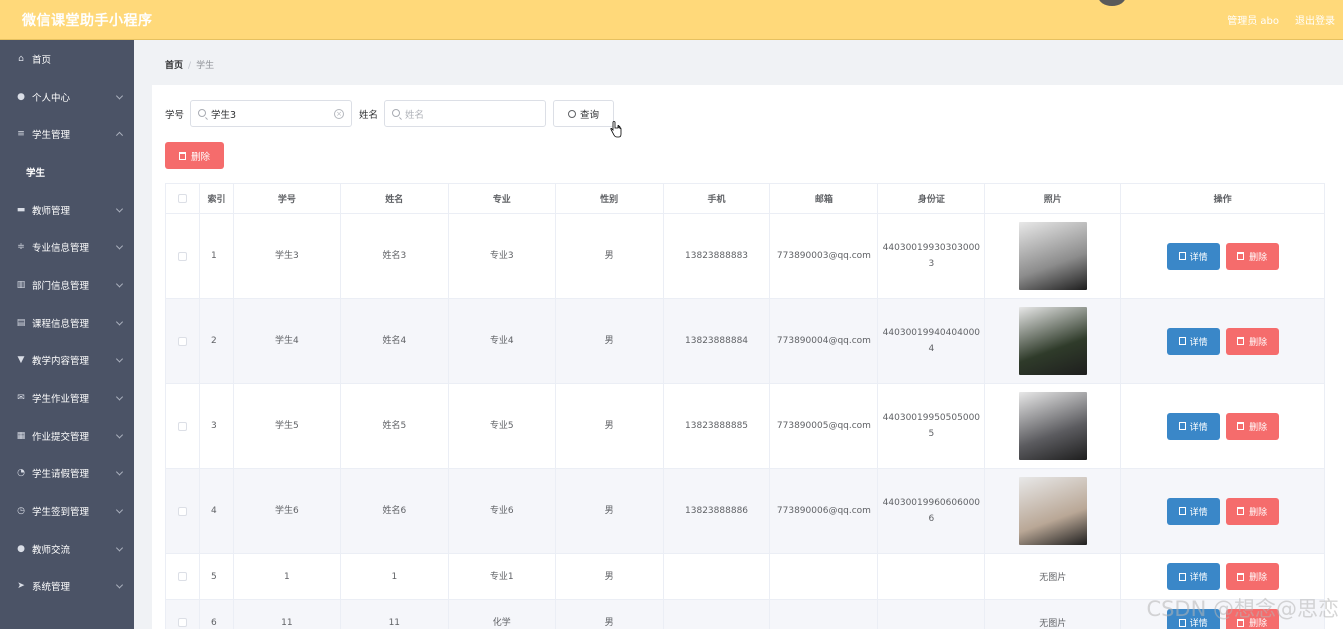 Image resolution: width=1343 pixels, height=629 pixels. I want to click on sidebar-item-label: 课程信息管理, so click(61, 324).